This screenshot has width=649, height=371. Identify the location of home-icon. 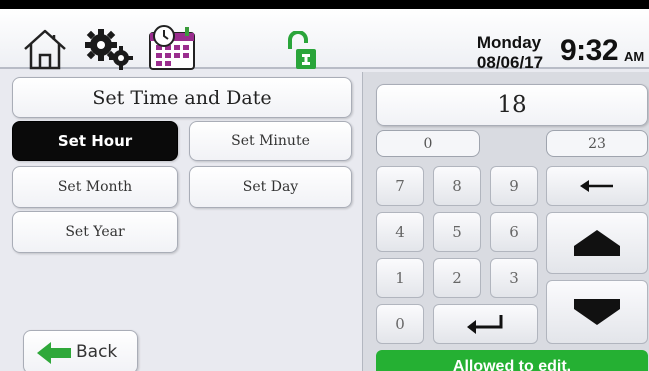
(45, 49).